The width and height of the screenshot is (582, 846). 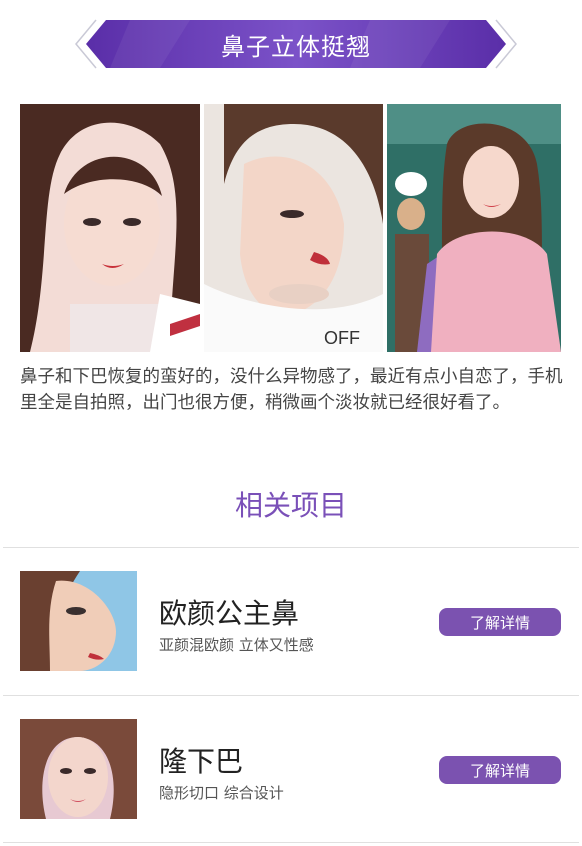 What do you see at coordinates (500, 622) in the screenshot?
I see `item-1-detail-button: 了解详情` at bounding box center [500, 622].